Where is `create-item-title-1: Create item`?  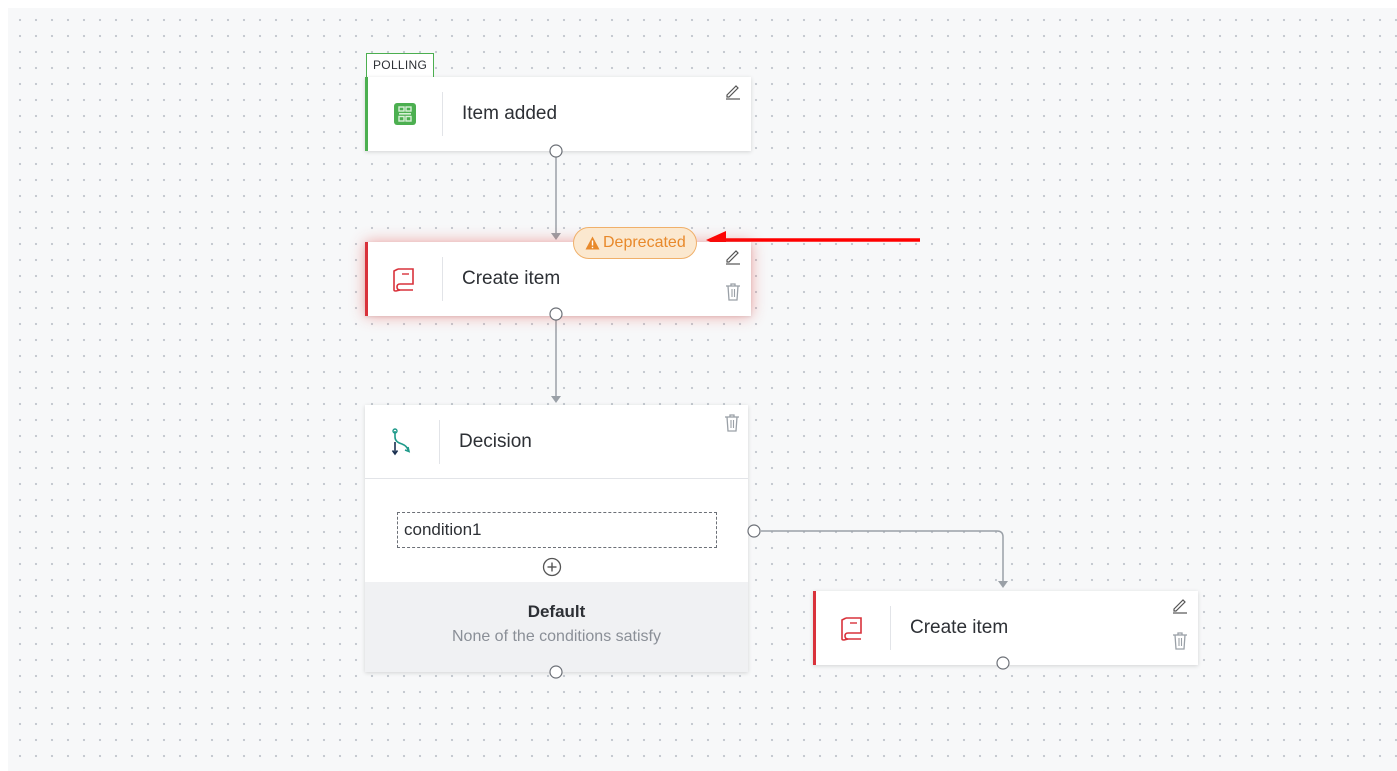 create-item-title-1: Create item is located at coordinates (511, 278).